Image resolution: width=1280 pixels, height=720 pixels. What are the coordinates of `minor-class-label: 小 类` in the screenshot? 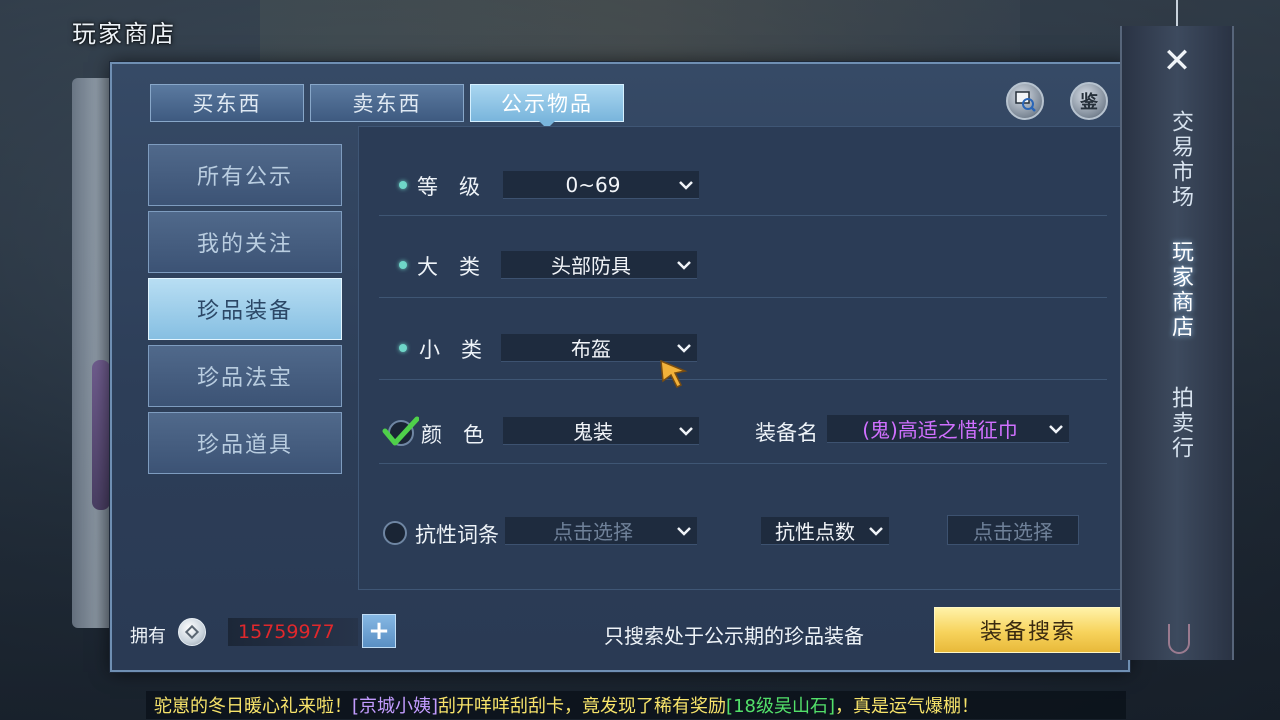 It's located at (450, 350).